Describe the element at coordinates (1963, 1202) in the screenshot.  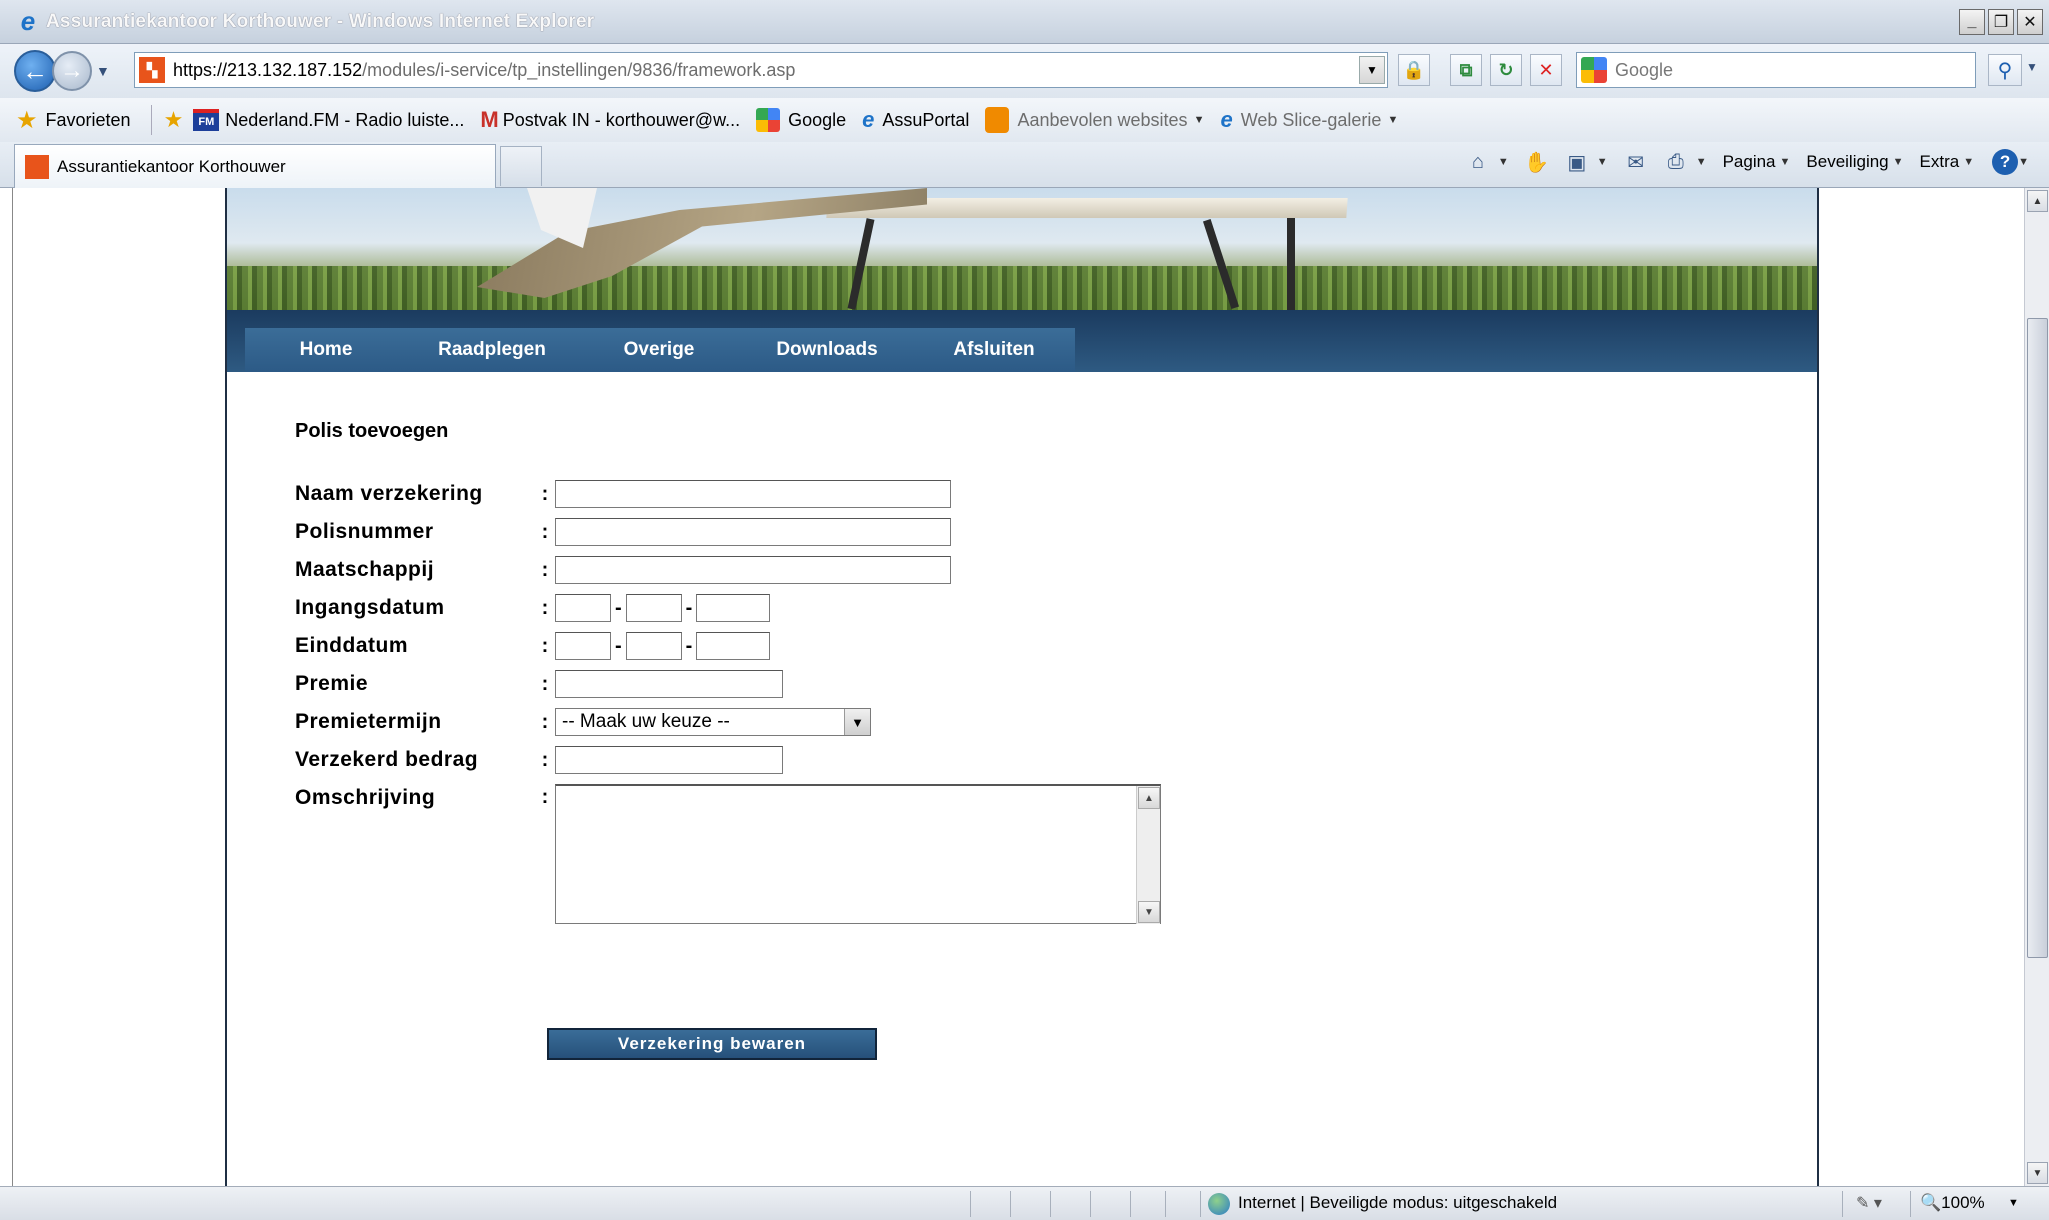
I see `zoom-value: 100%` at that location.